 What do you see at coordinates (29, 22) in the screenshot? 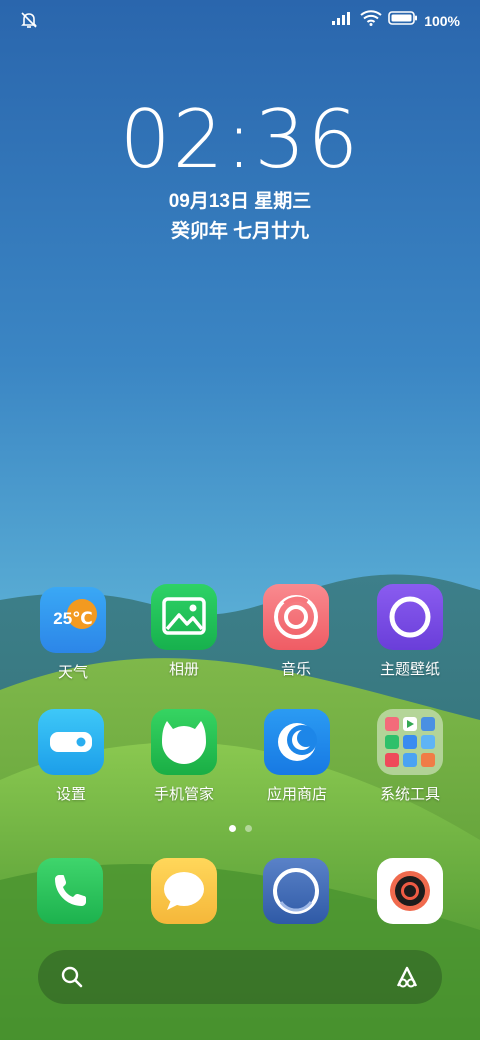
I see `bell-off-icon` at bounding box center [29, 22].